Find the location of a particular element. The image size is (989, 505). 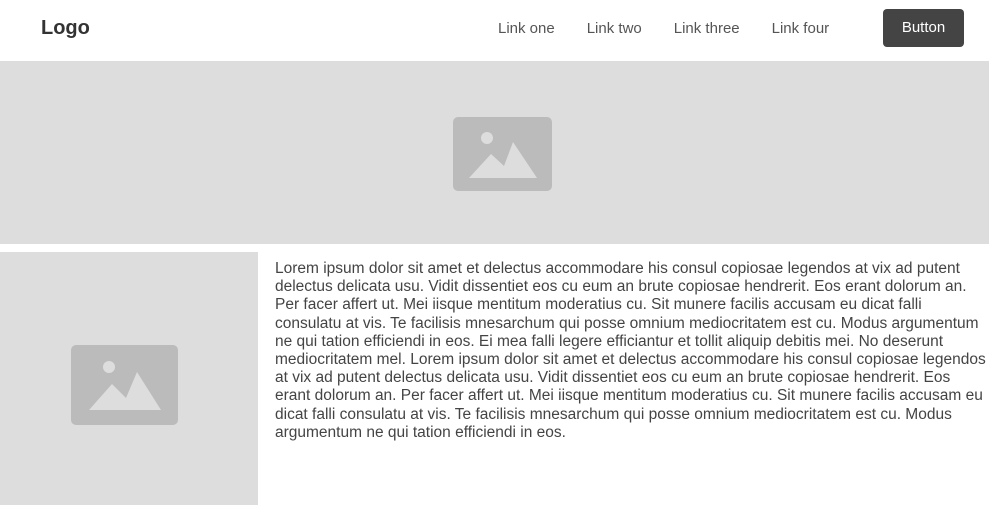

content-image-placeholder is located at coordinates (129, 378).